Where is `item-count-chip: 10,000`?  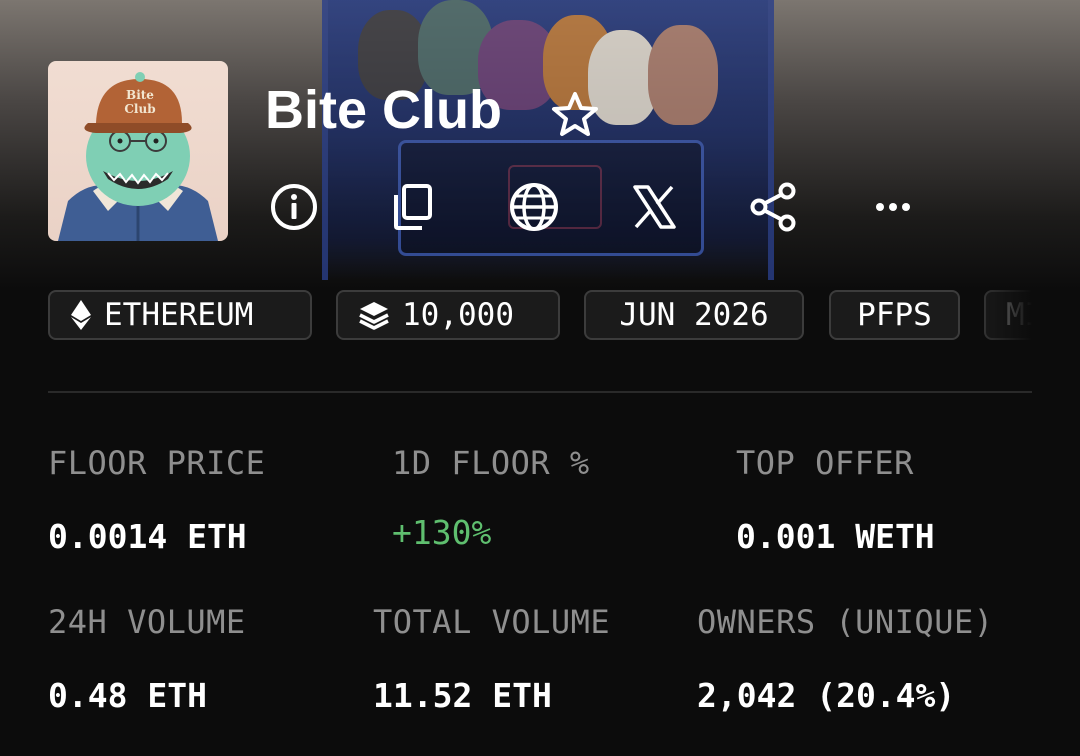
item-count-chip: 10,000 is located at coordinates (448, 315).